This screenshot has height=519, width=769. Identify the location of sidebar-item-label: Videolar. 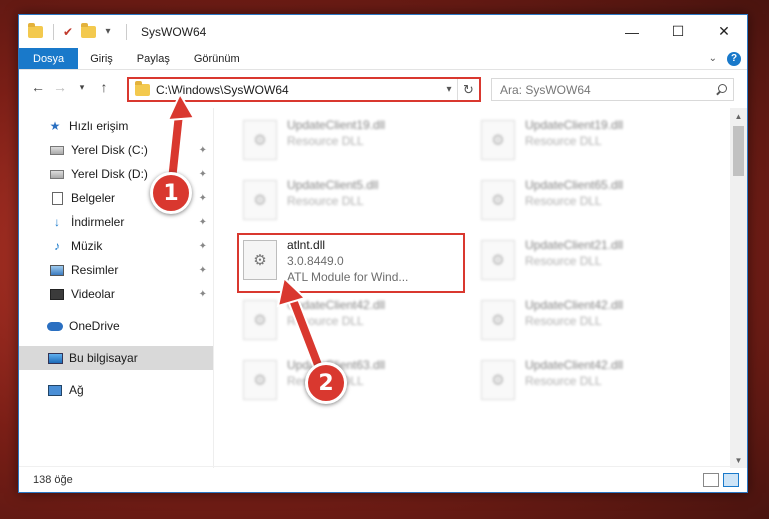
(93, 294).